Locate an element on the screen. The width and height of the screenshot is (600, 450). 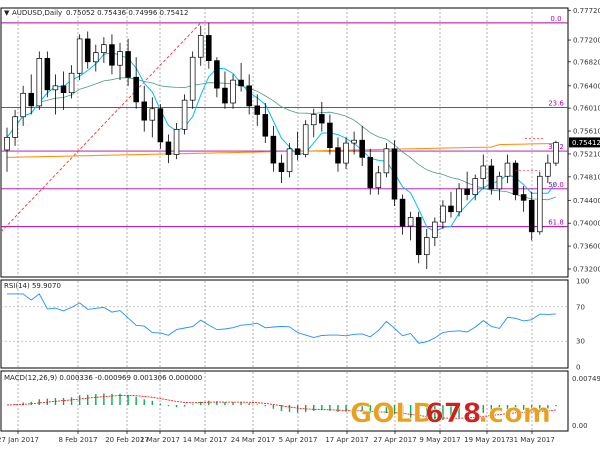
fib-level-label: 50.0 is located at coordinates (556, 185).